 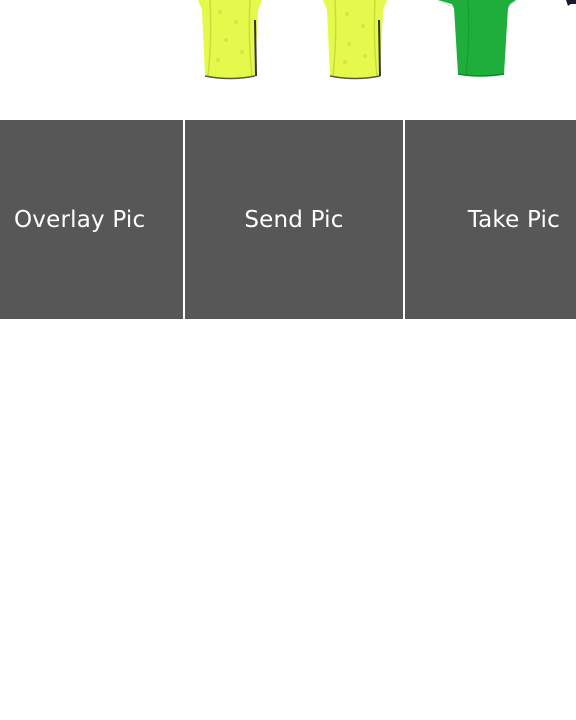 I want to click on take-pic-button: Take Pic, so click(x=490, y=219).